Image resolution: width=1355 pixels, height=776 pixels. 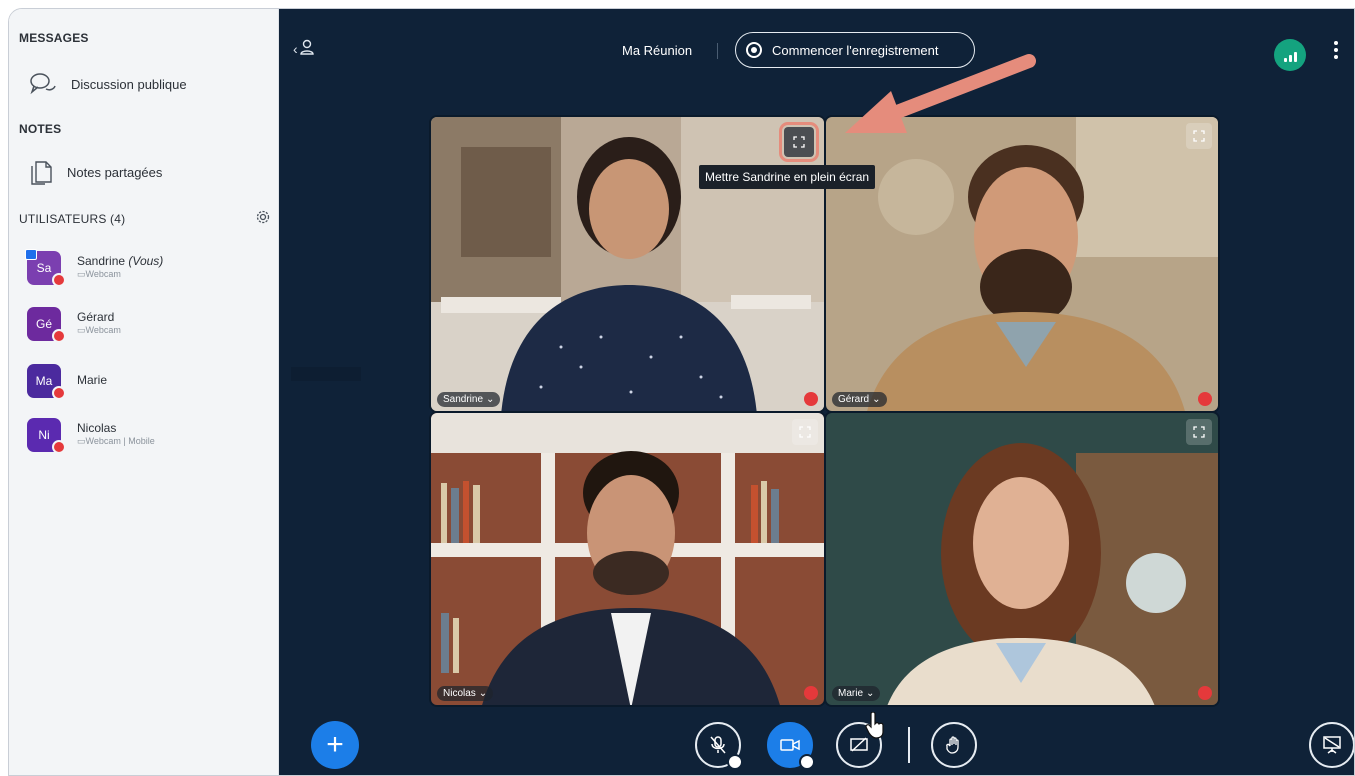 I want to click on mute-button, so click(x=719, y=746).